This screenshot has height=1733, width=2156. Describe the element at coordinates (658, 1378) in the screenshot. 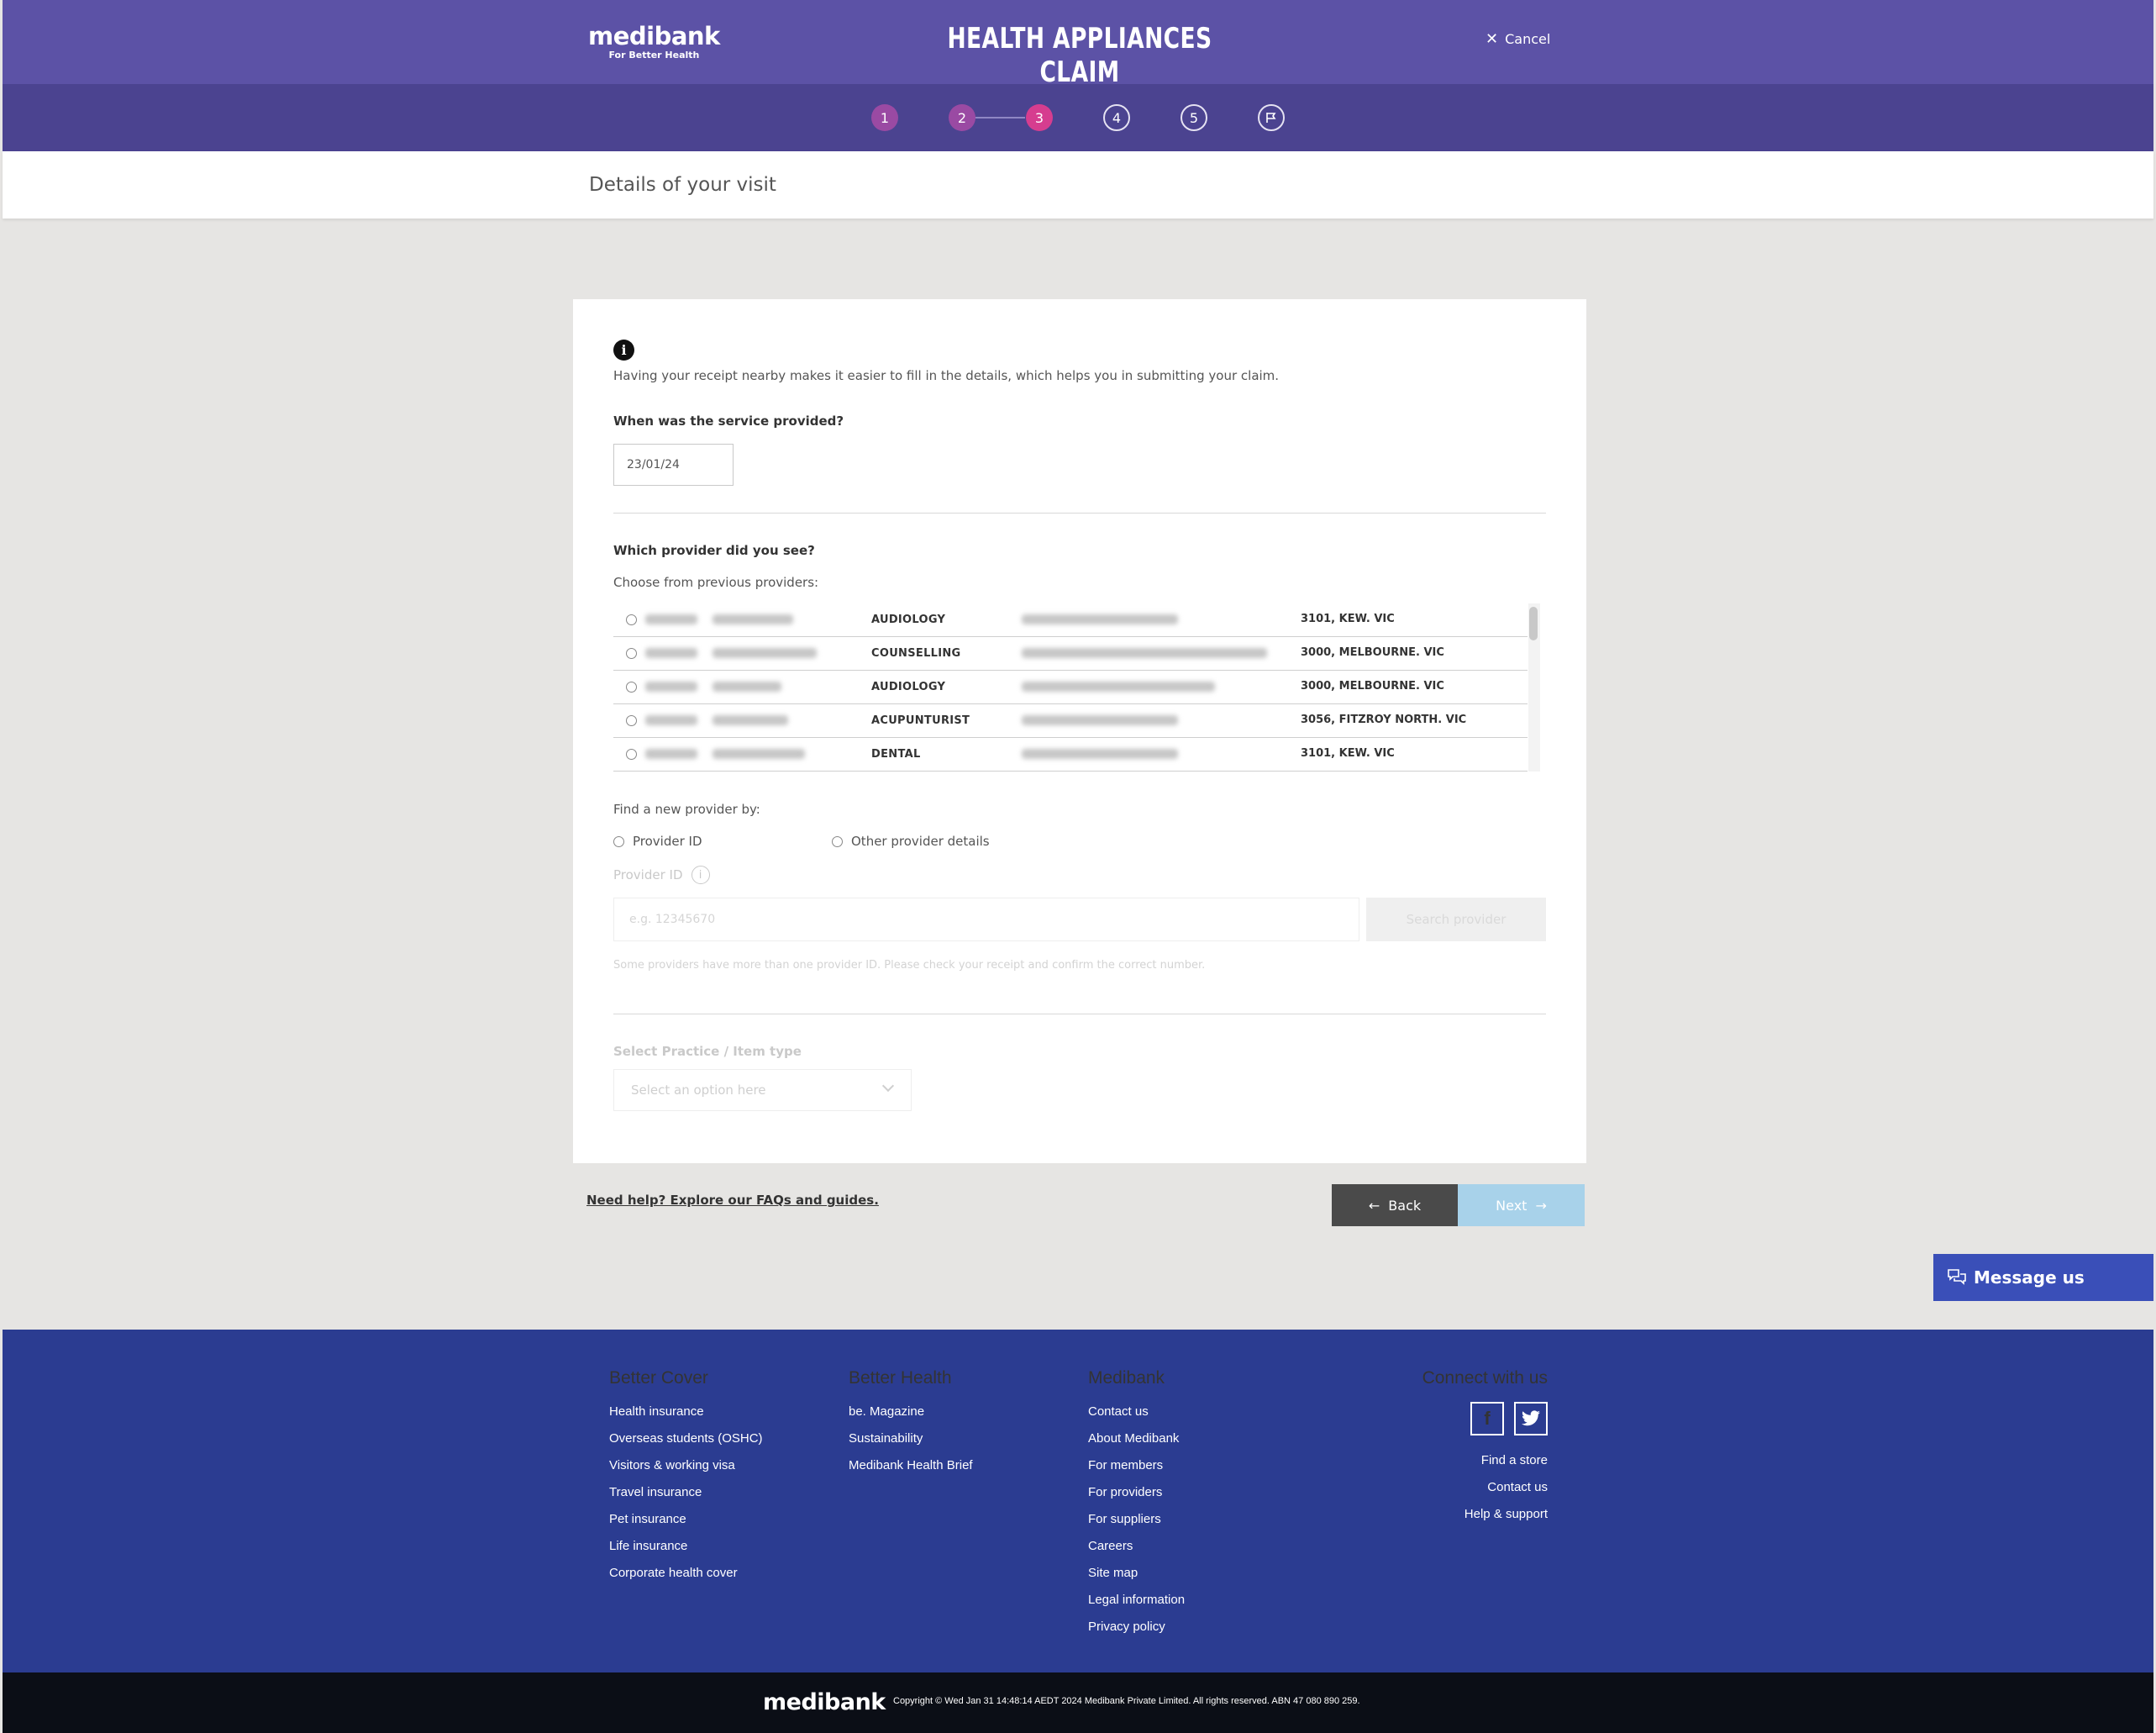

I see `footer-heading: Better Cover` at that location.